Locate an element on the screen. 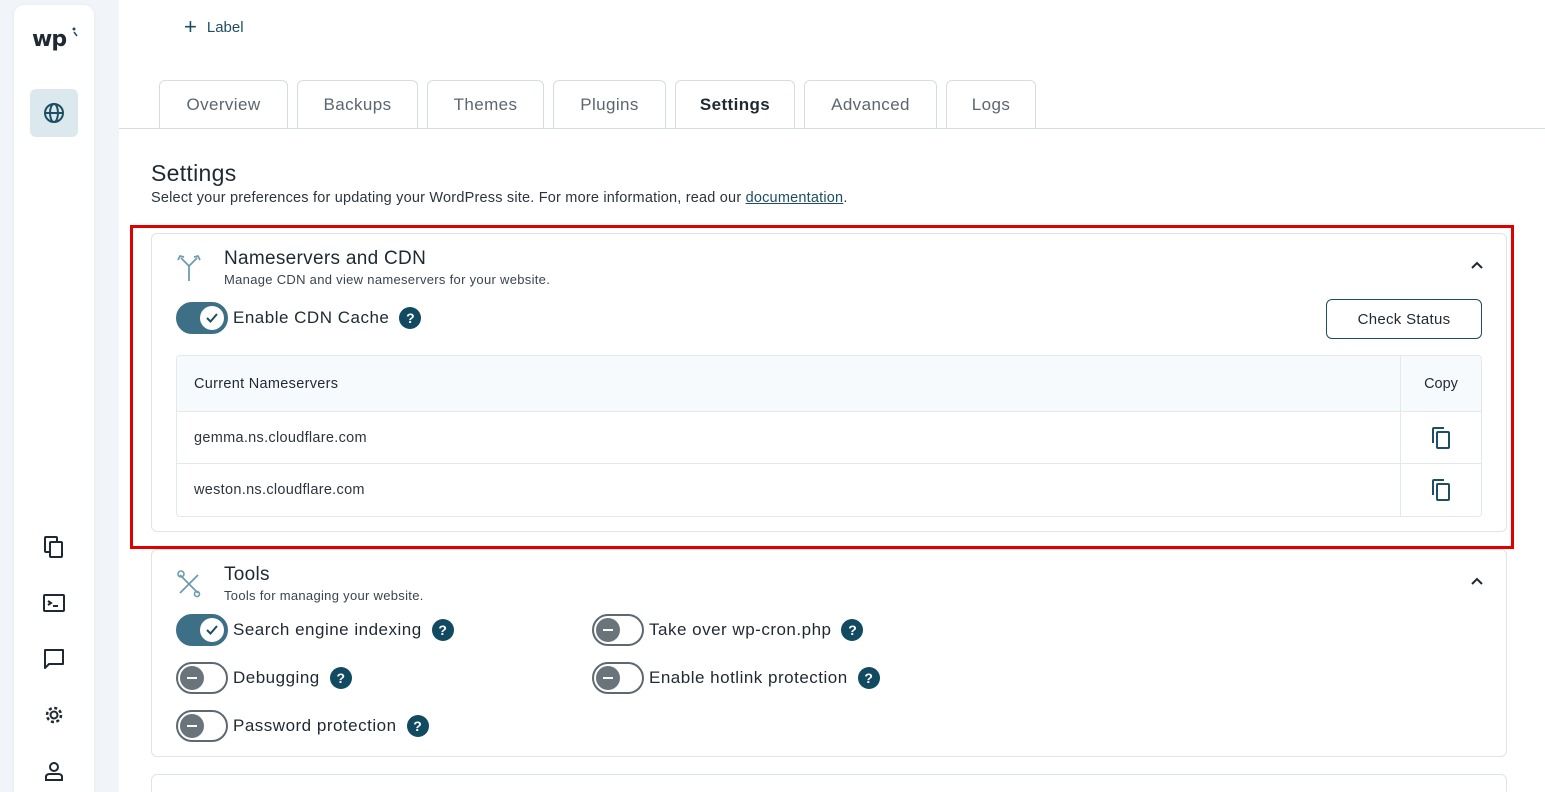 The width and height of the screenshot is (1545, 792). tab-settings: Settings is located at coordinates (735, 104).